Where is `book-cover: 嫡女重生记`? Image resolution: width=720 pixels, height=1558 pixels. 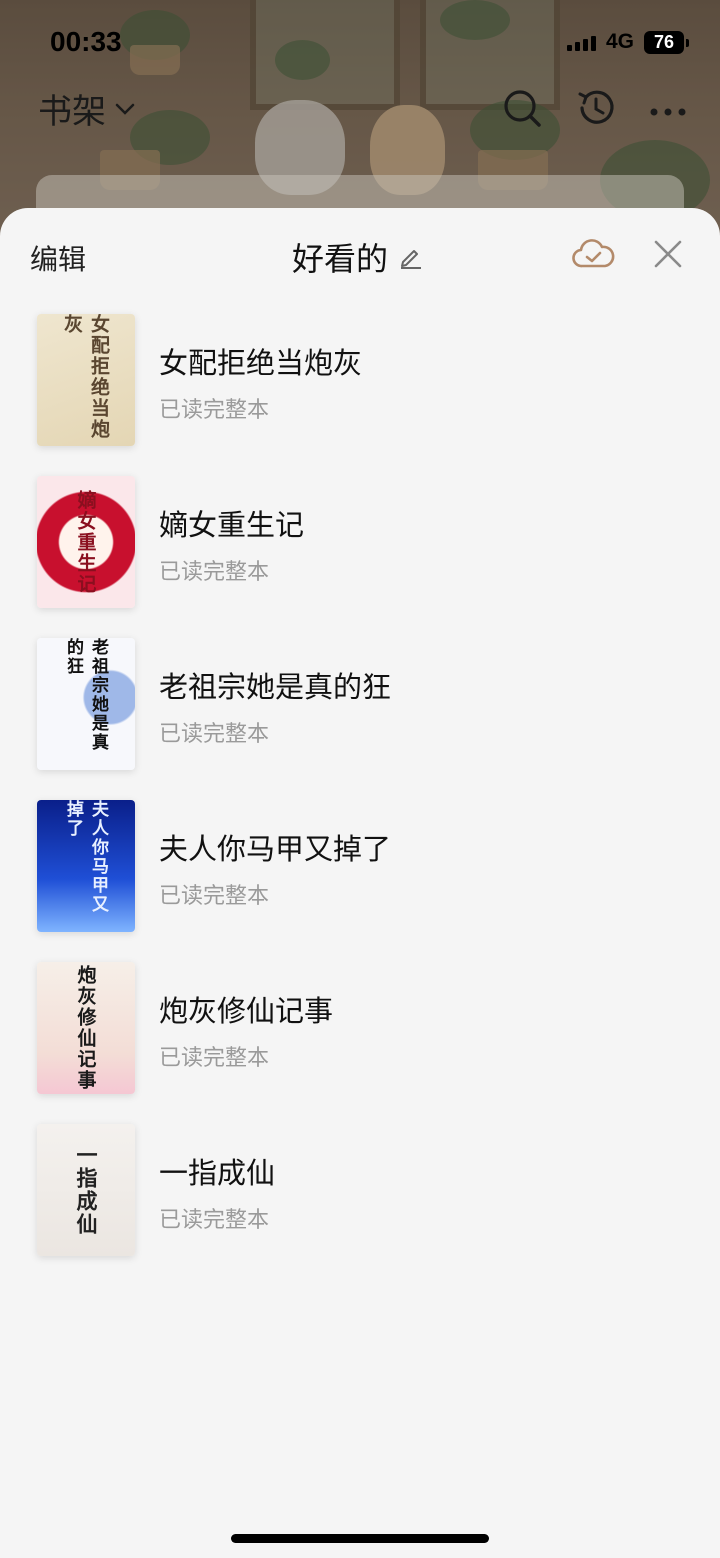 book-cover: 嫡女重生记 is located at coordinates (86, 542).